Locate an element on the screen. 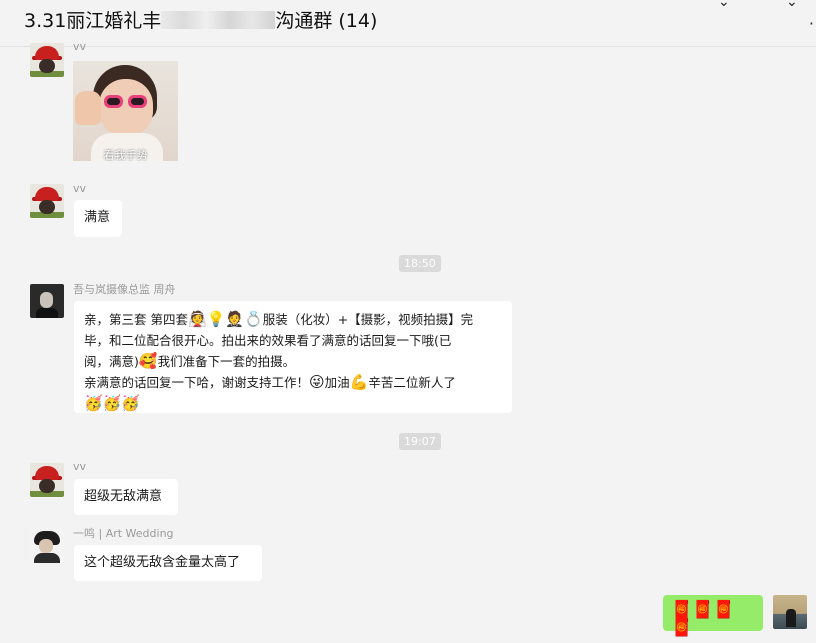  message-line: 阅，满意)🥰我们准备下一套的拍摄。 is located at coordinates (190, 361).